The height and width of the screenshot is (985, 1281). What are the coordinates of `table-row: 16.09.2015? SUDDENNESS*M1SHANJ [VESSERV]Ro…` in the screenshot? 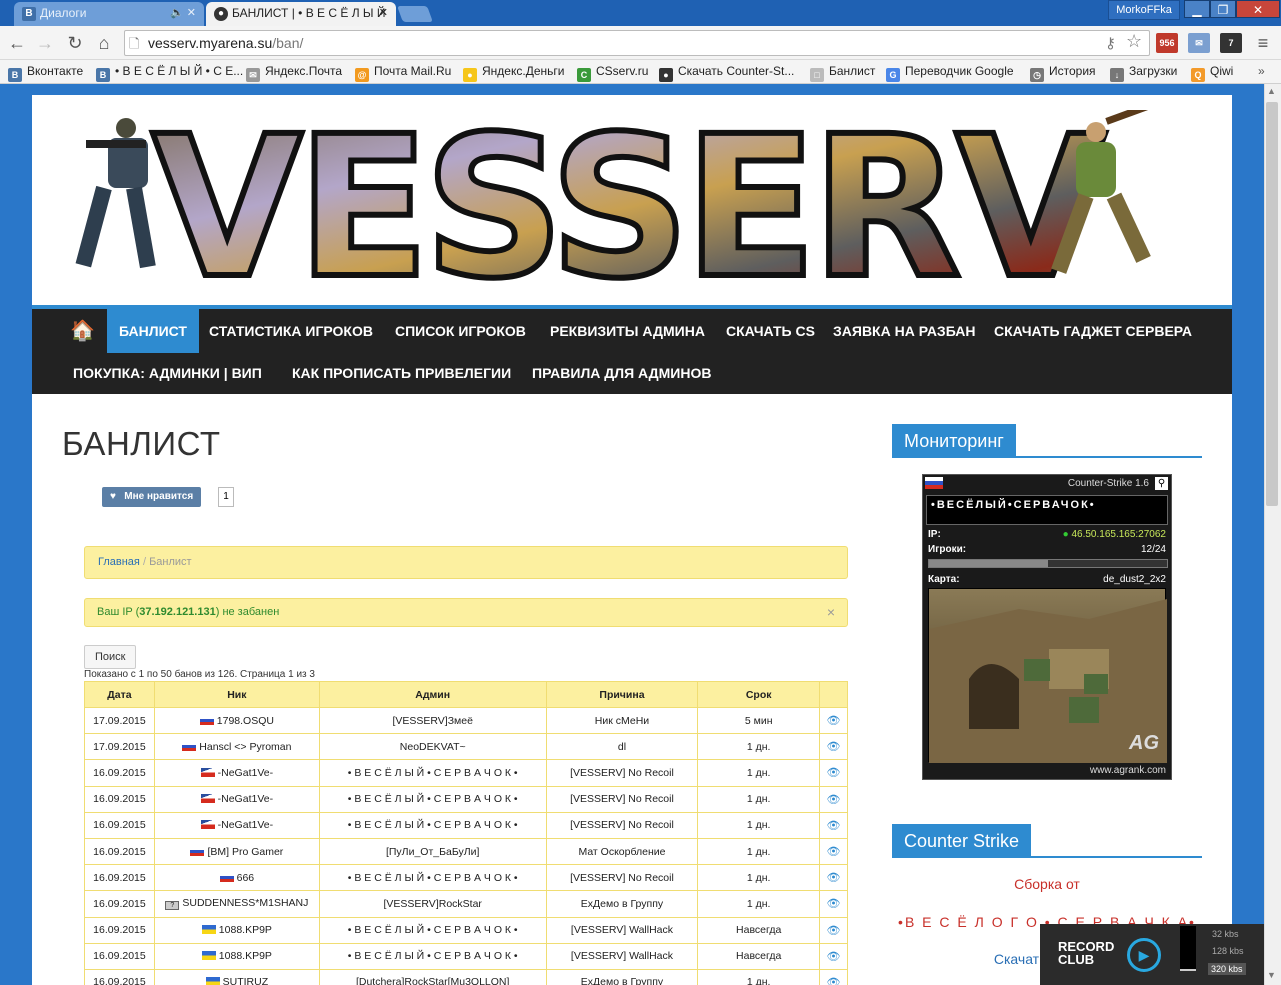 It's located at (466, 904).